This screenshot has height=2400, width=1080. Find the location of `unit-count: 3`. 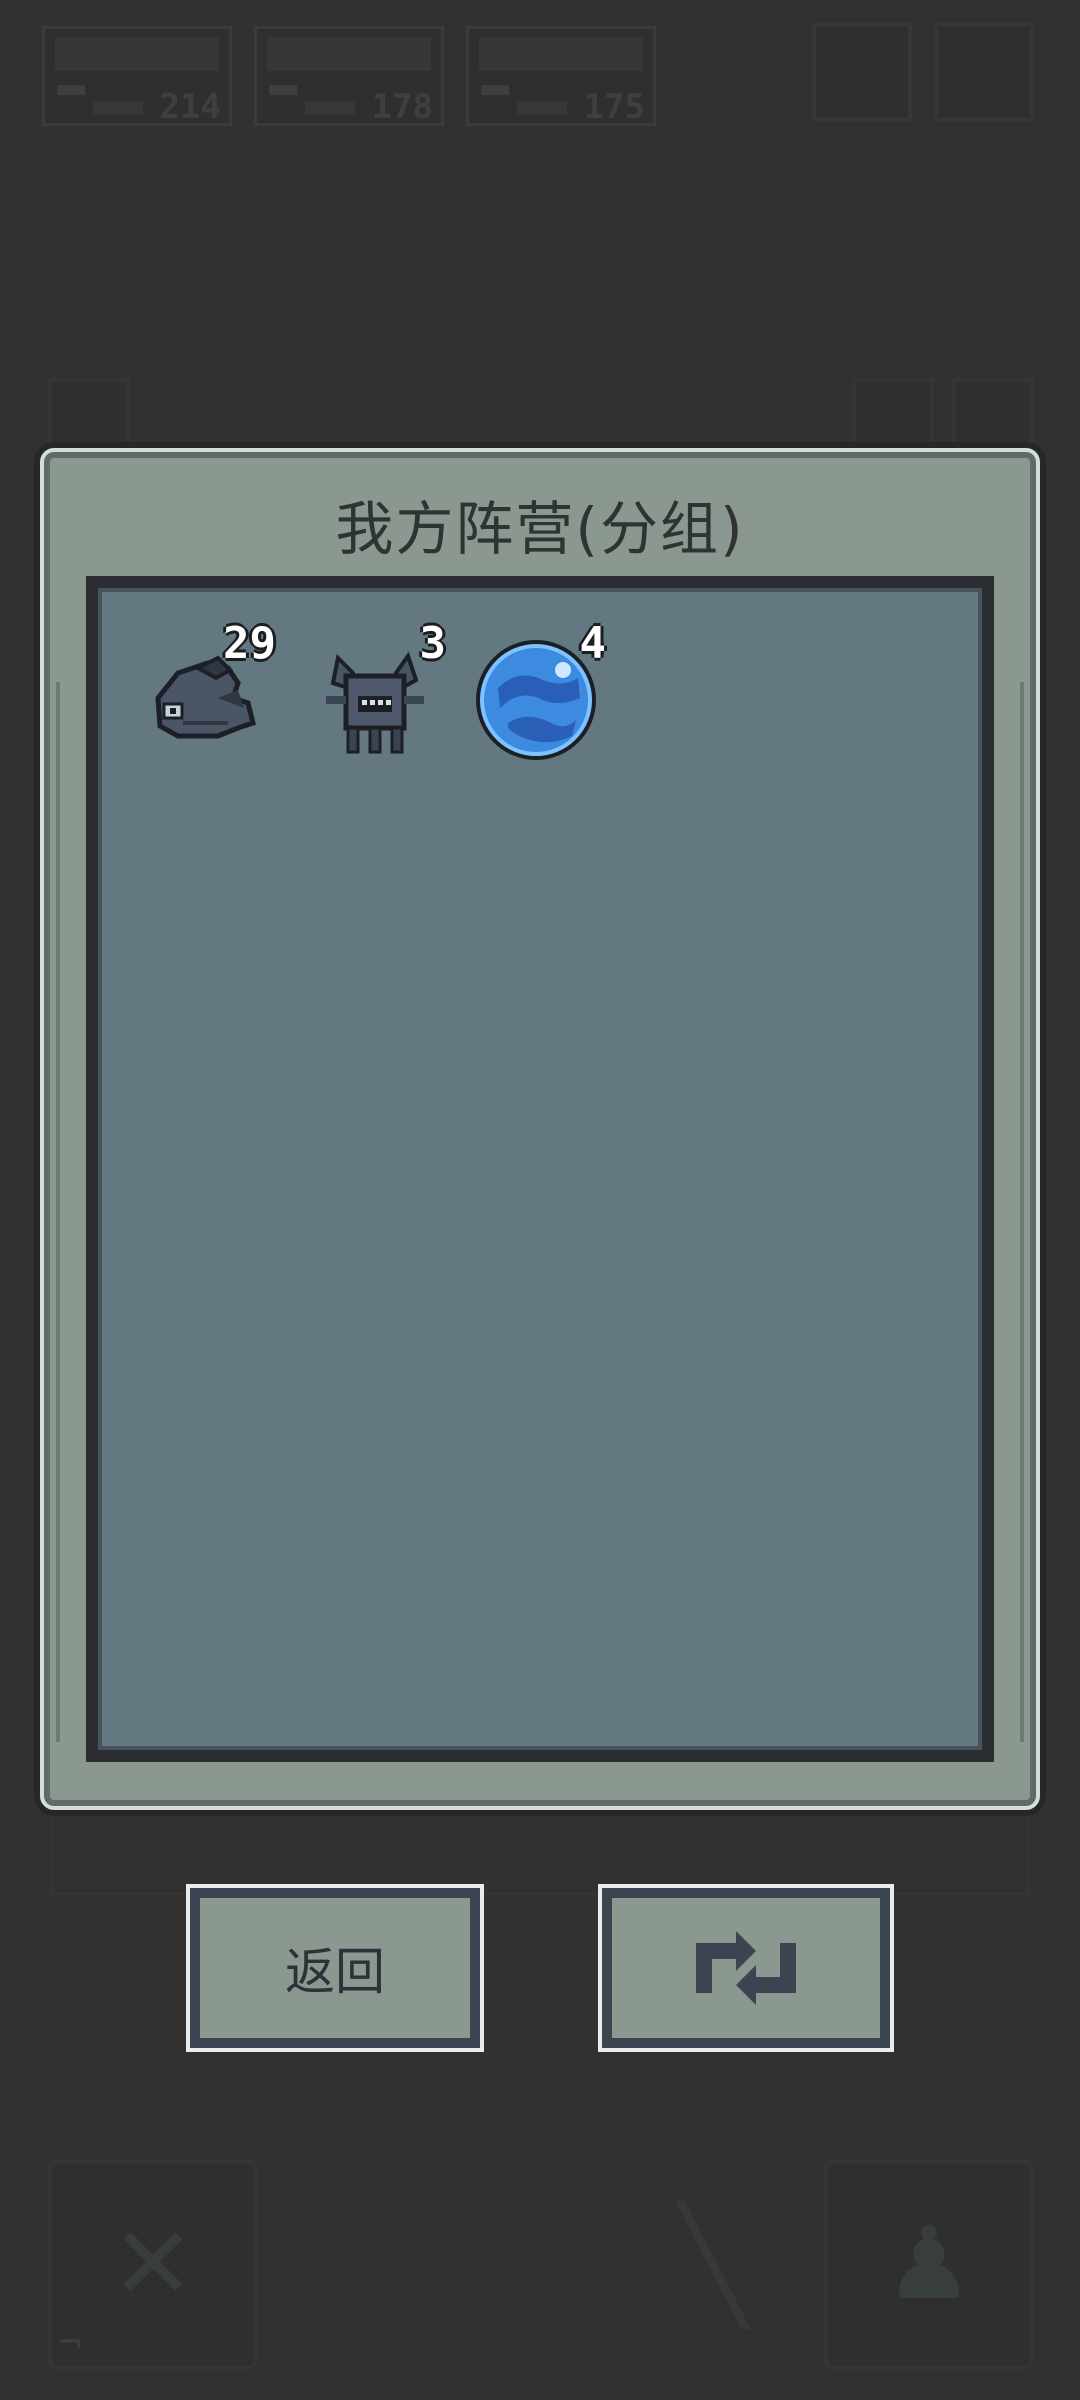

unit-count: 3 is located at coordinates (433, 643).